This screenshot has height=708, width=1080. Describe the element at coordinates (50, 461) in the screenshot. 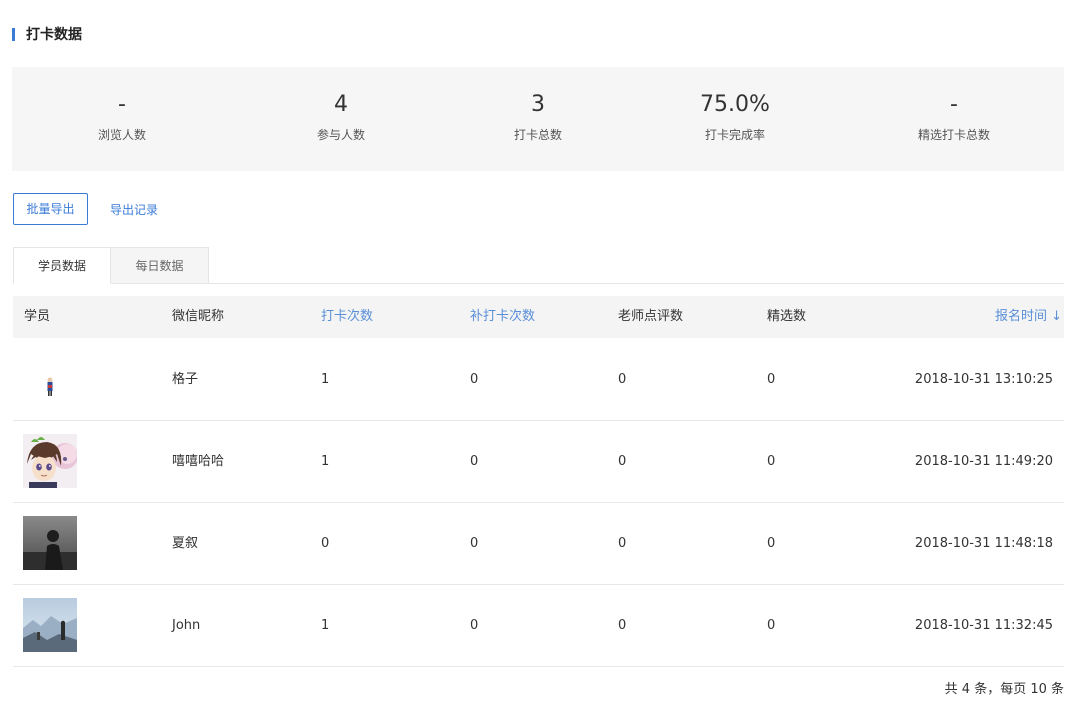

I see `avatar-anime-icon` at that location.